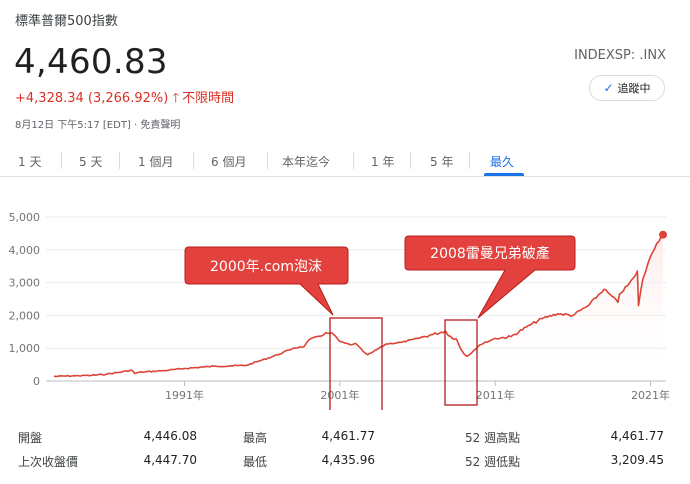  Describe the element at coordinates (306, 161) in the screenshot. I see `tab-ytd: 本年迄今` at that location.